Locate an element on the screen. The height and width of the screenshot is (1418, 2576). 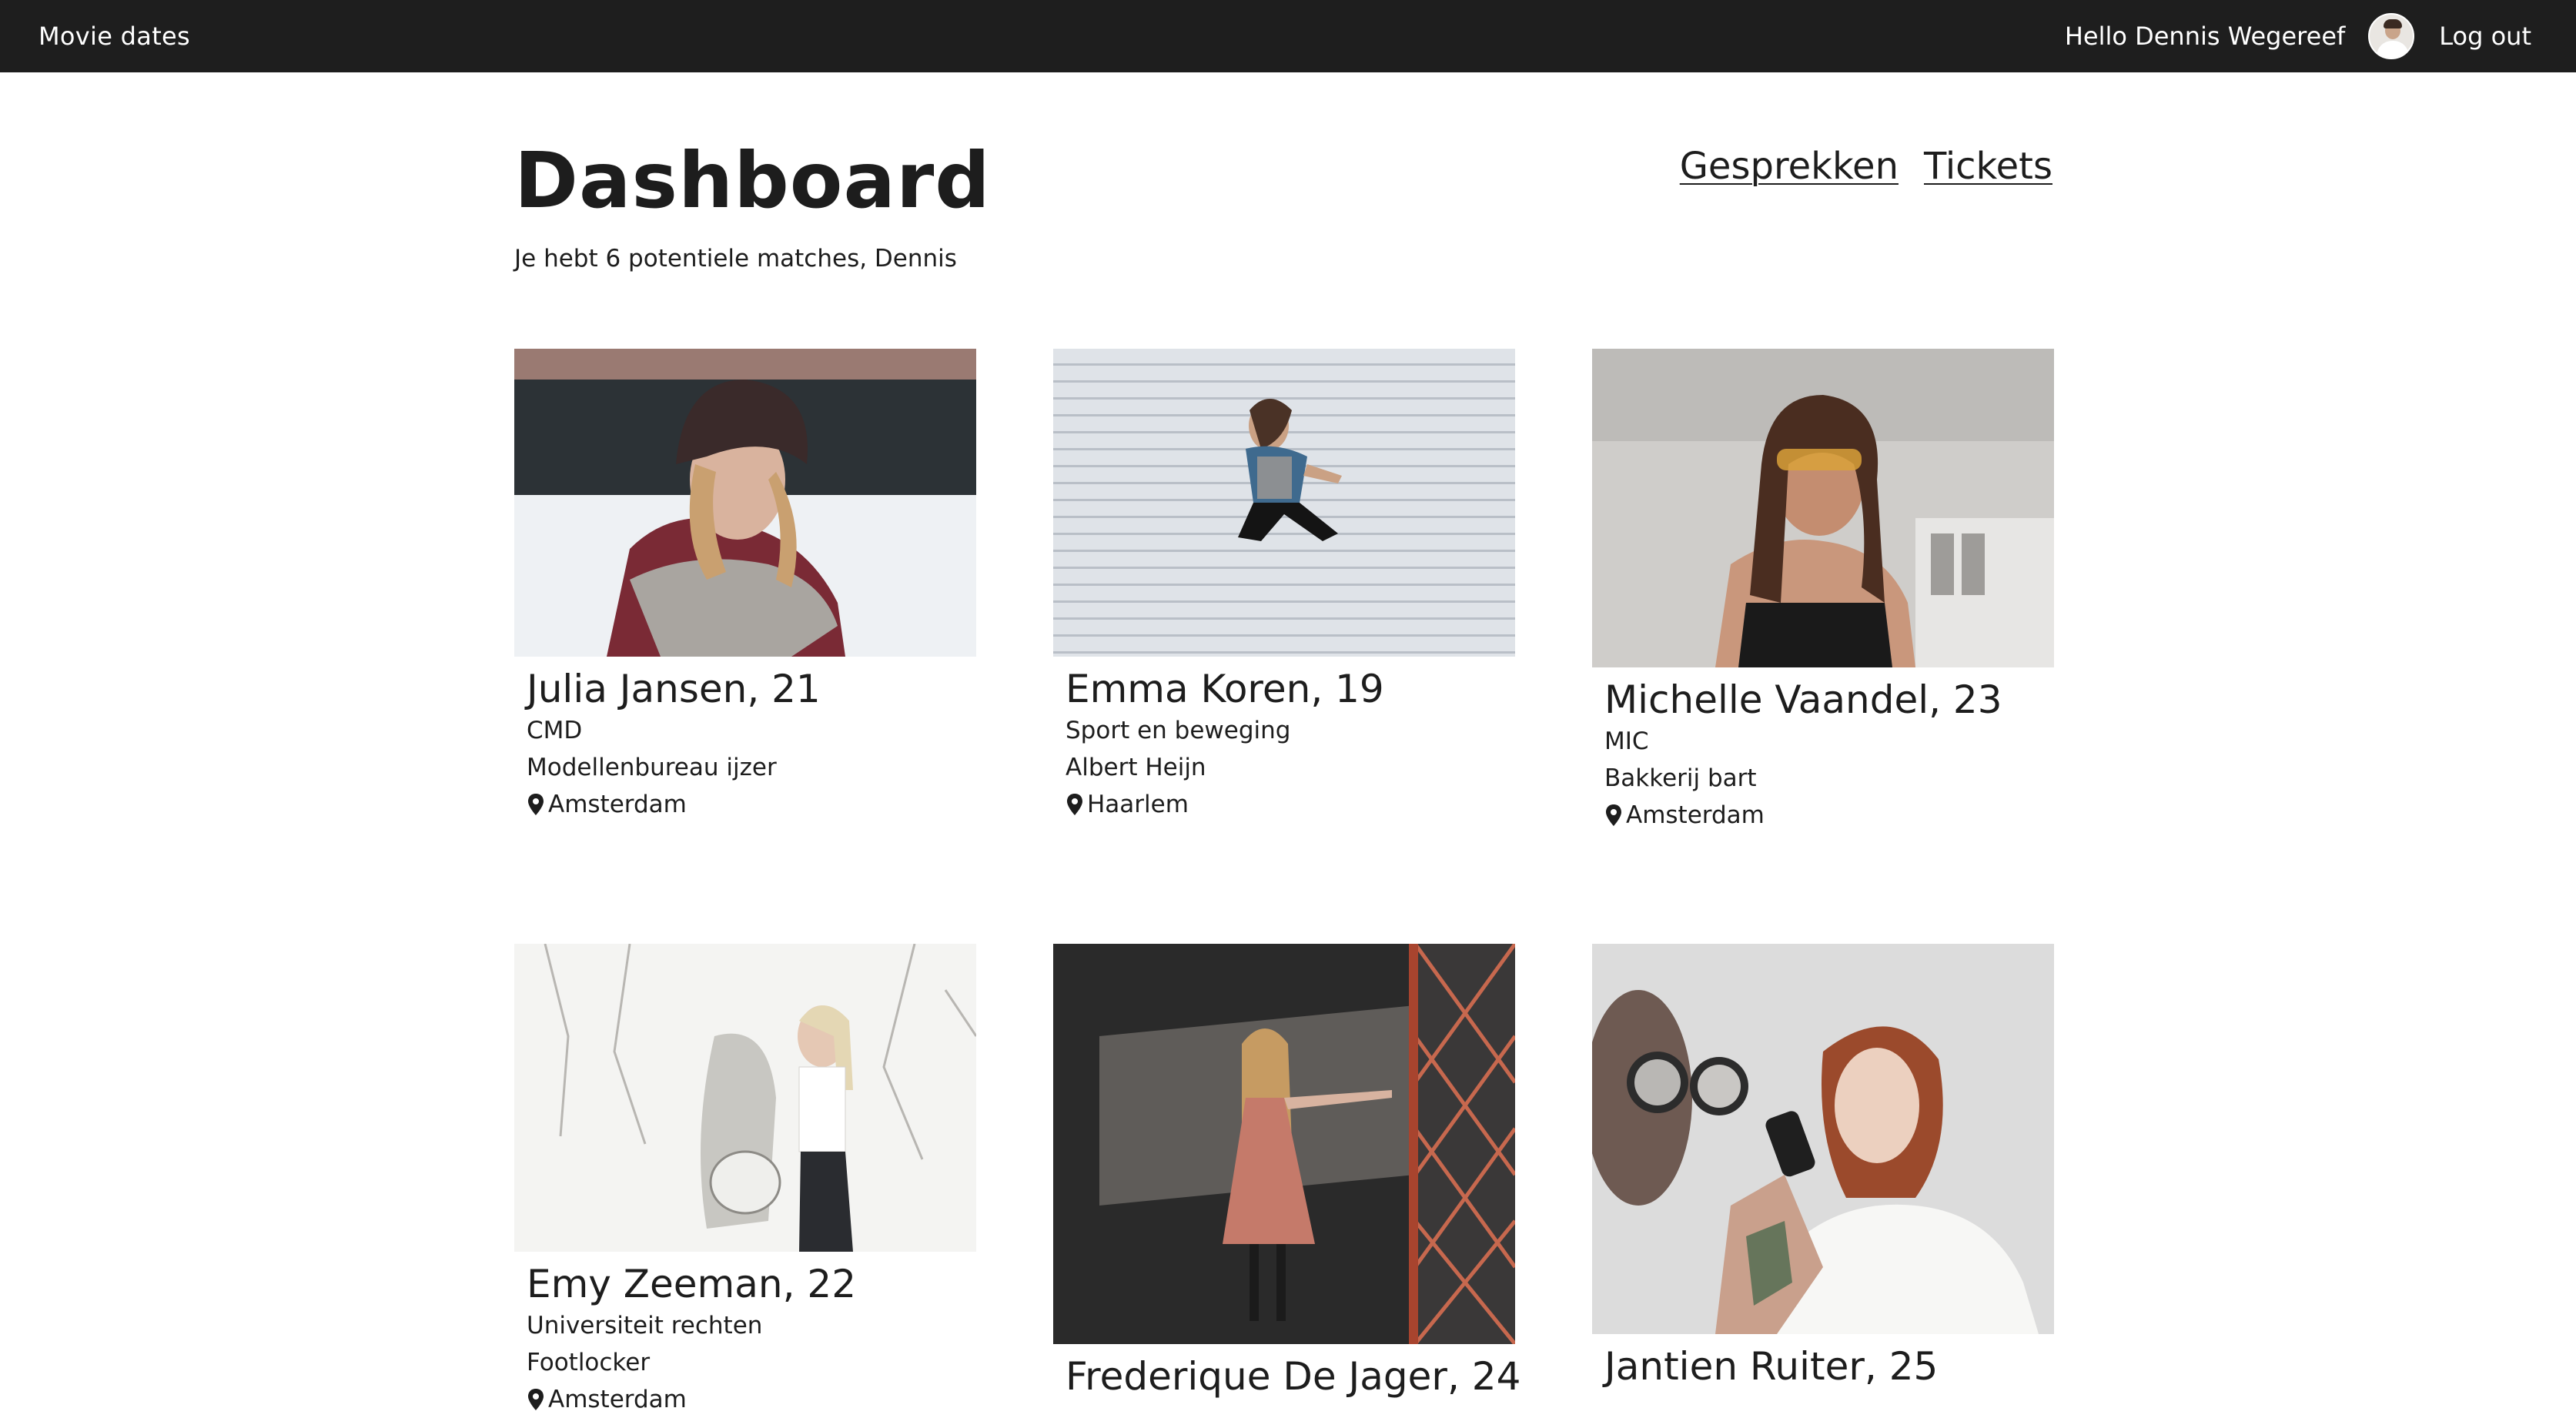
match-card: Jantien Ruiter, 25 is located at coordinates (1823, 1167).